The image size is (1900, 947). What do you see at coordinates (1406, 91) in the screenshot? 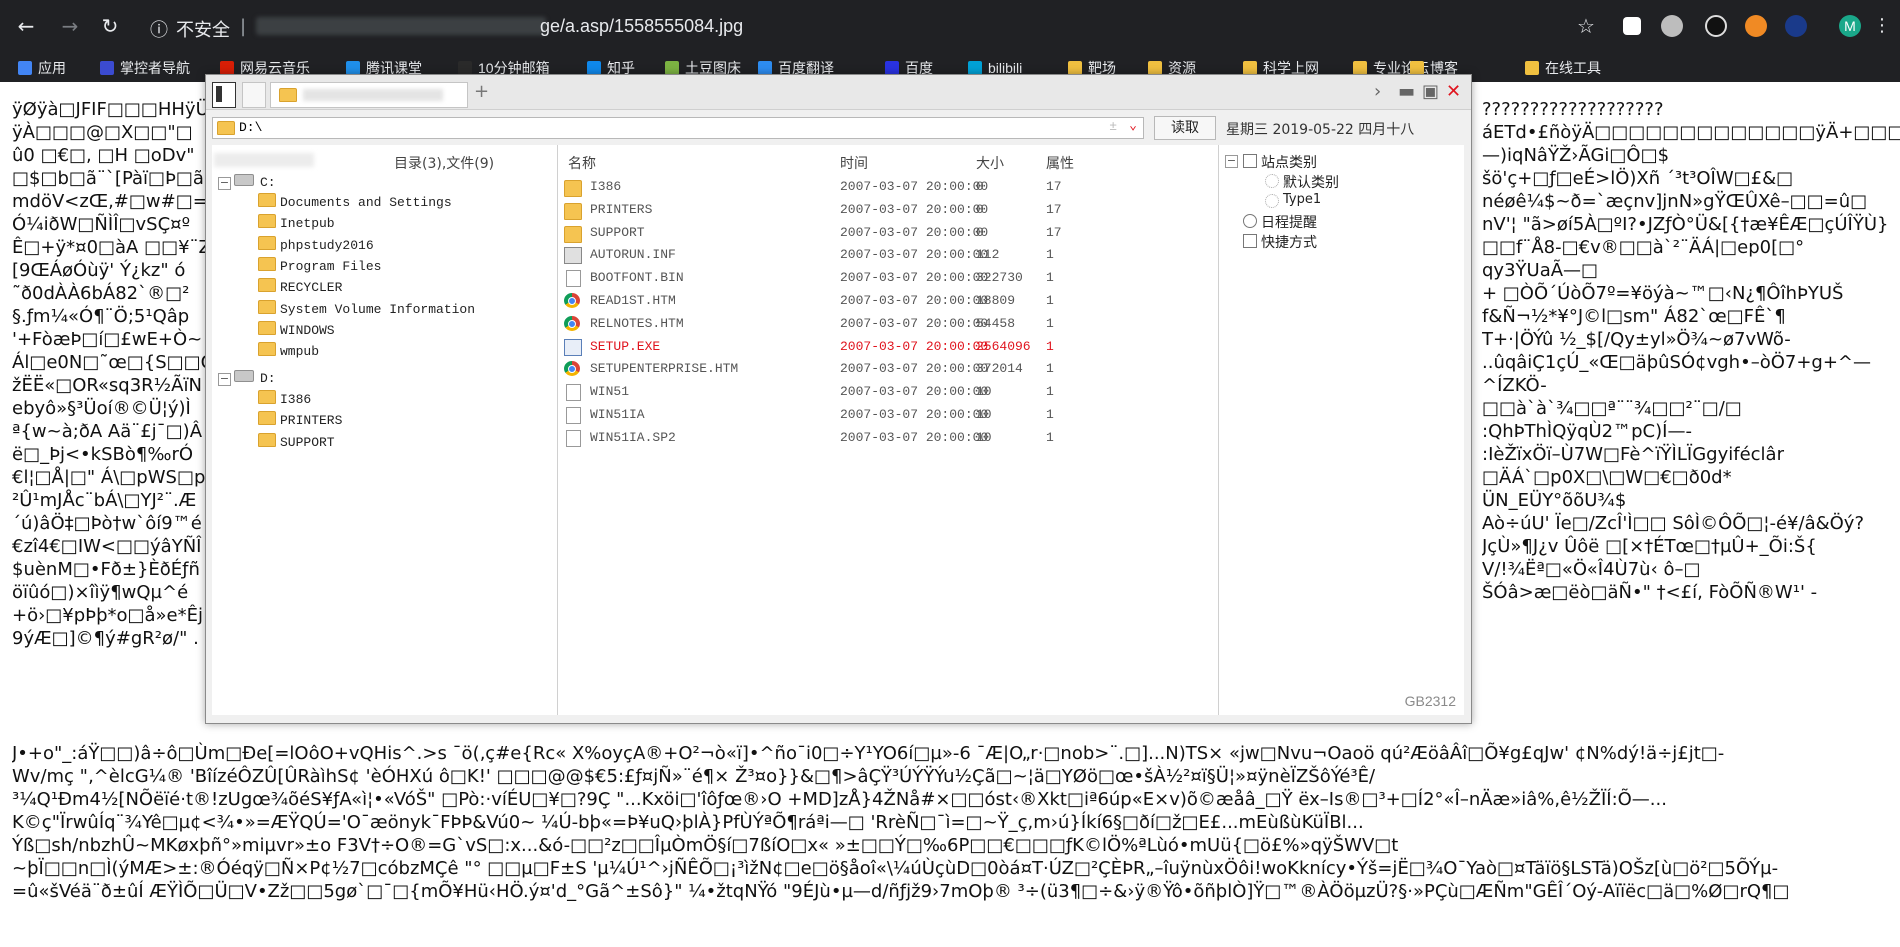
I see `minimize-icon: ▬` at bounding box center [1406, 91].